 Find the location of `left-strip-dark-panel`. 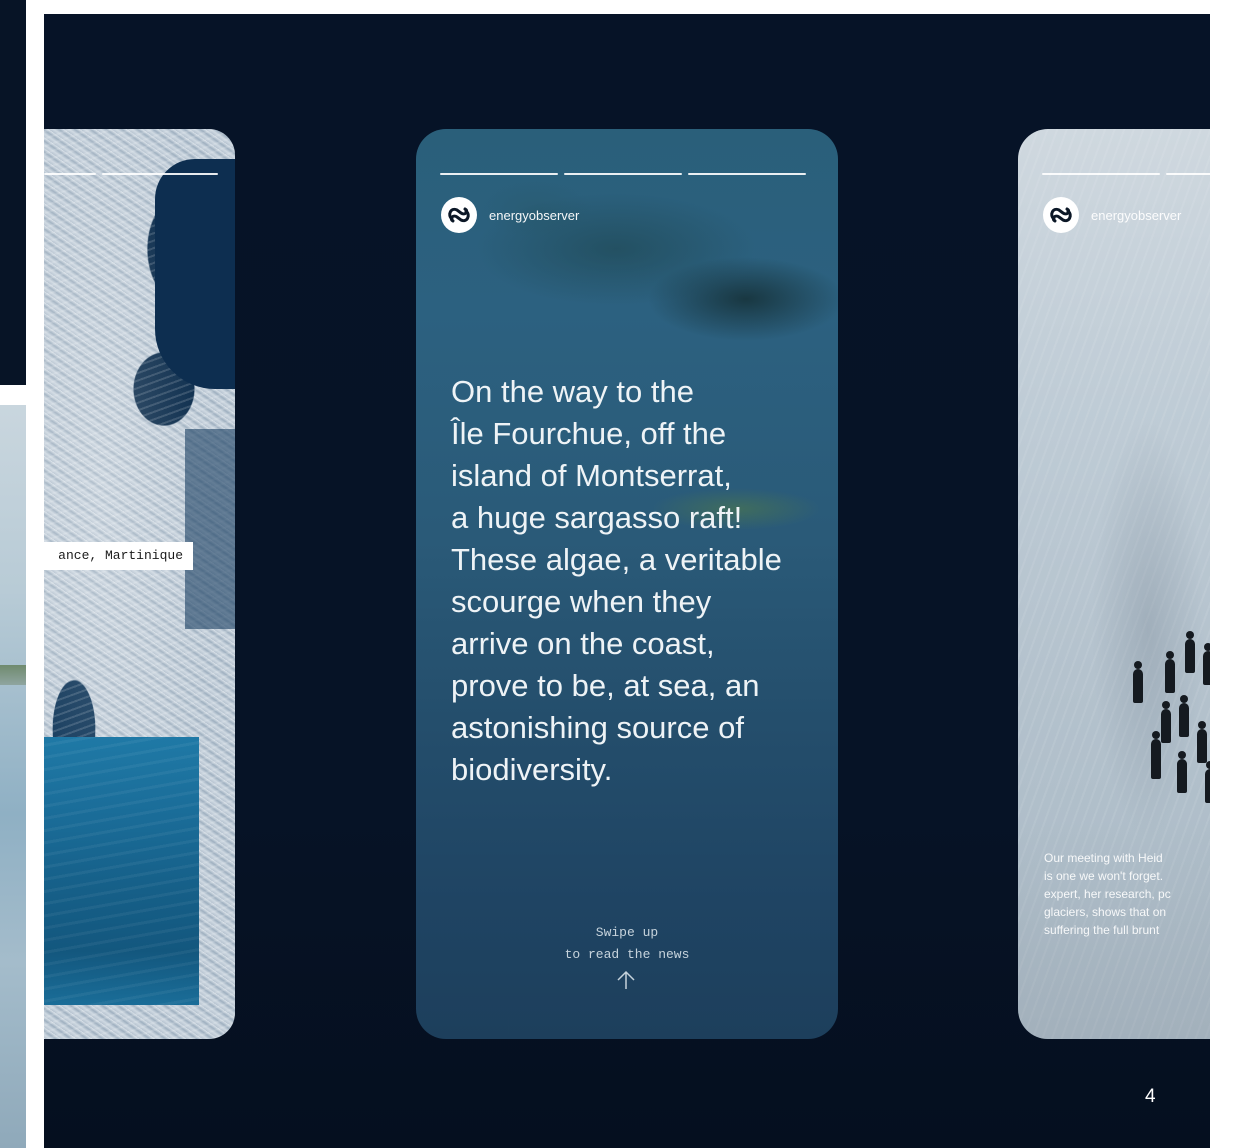

left-strip-dark-panel is located at coordinates (13, 192).